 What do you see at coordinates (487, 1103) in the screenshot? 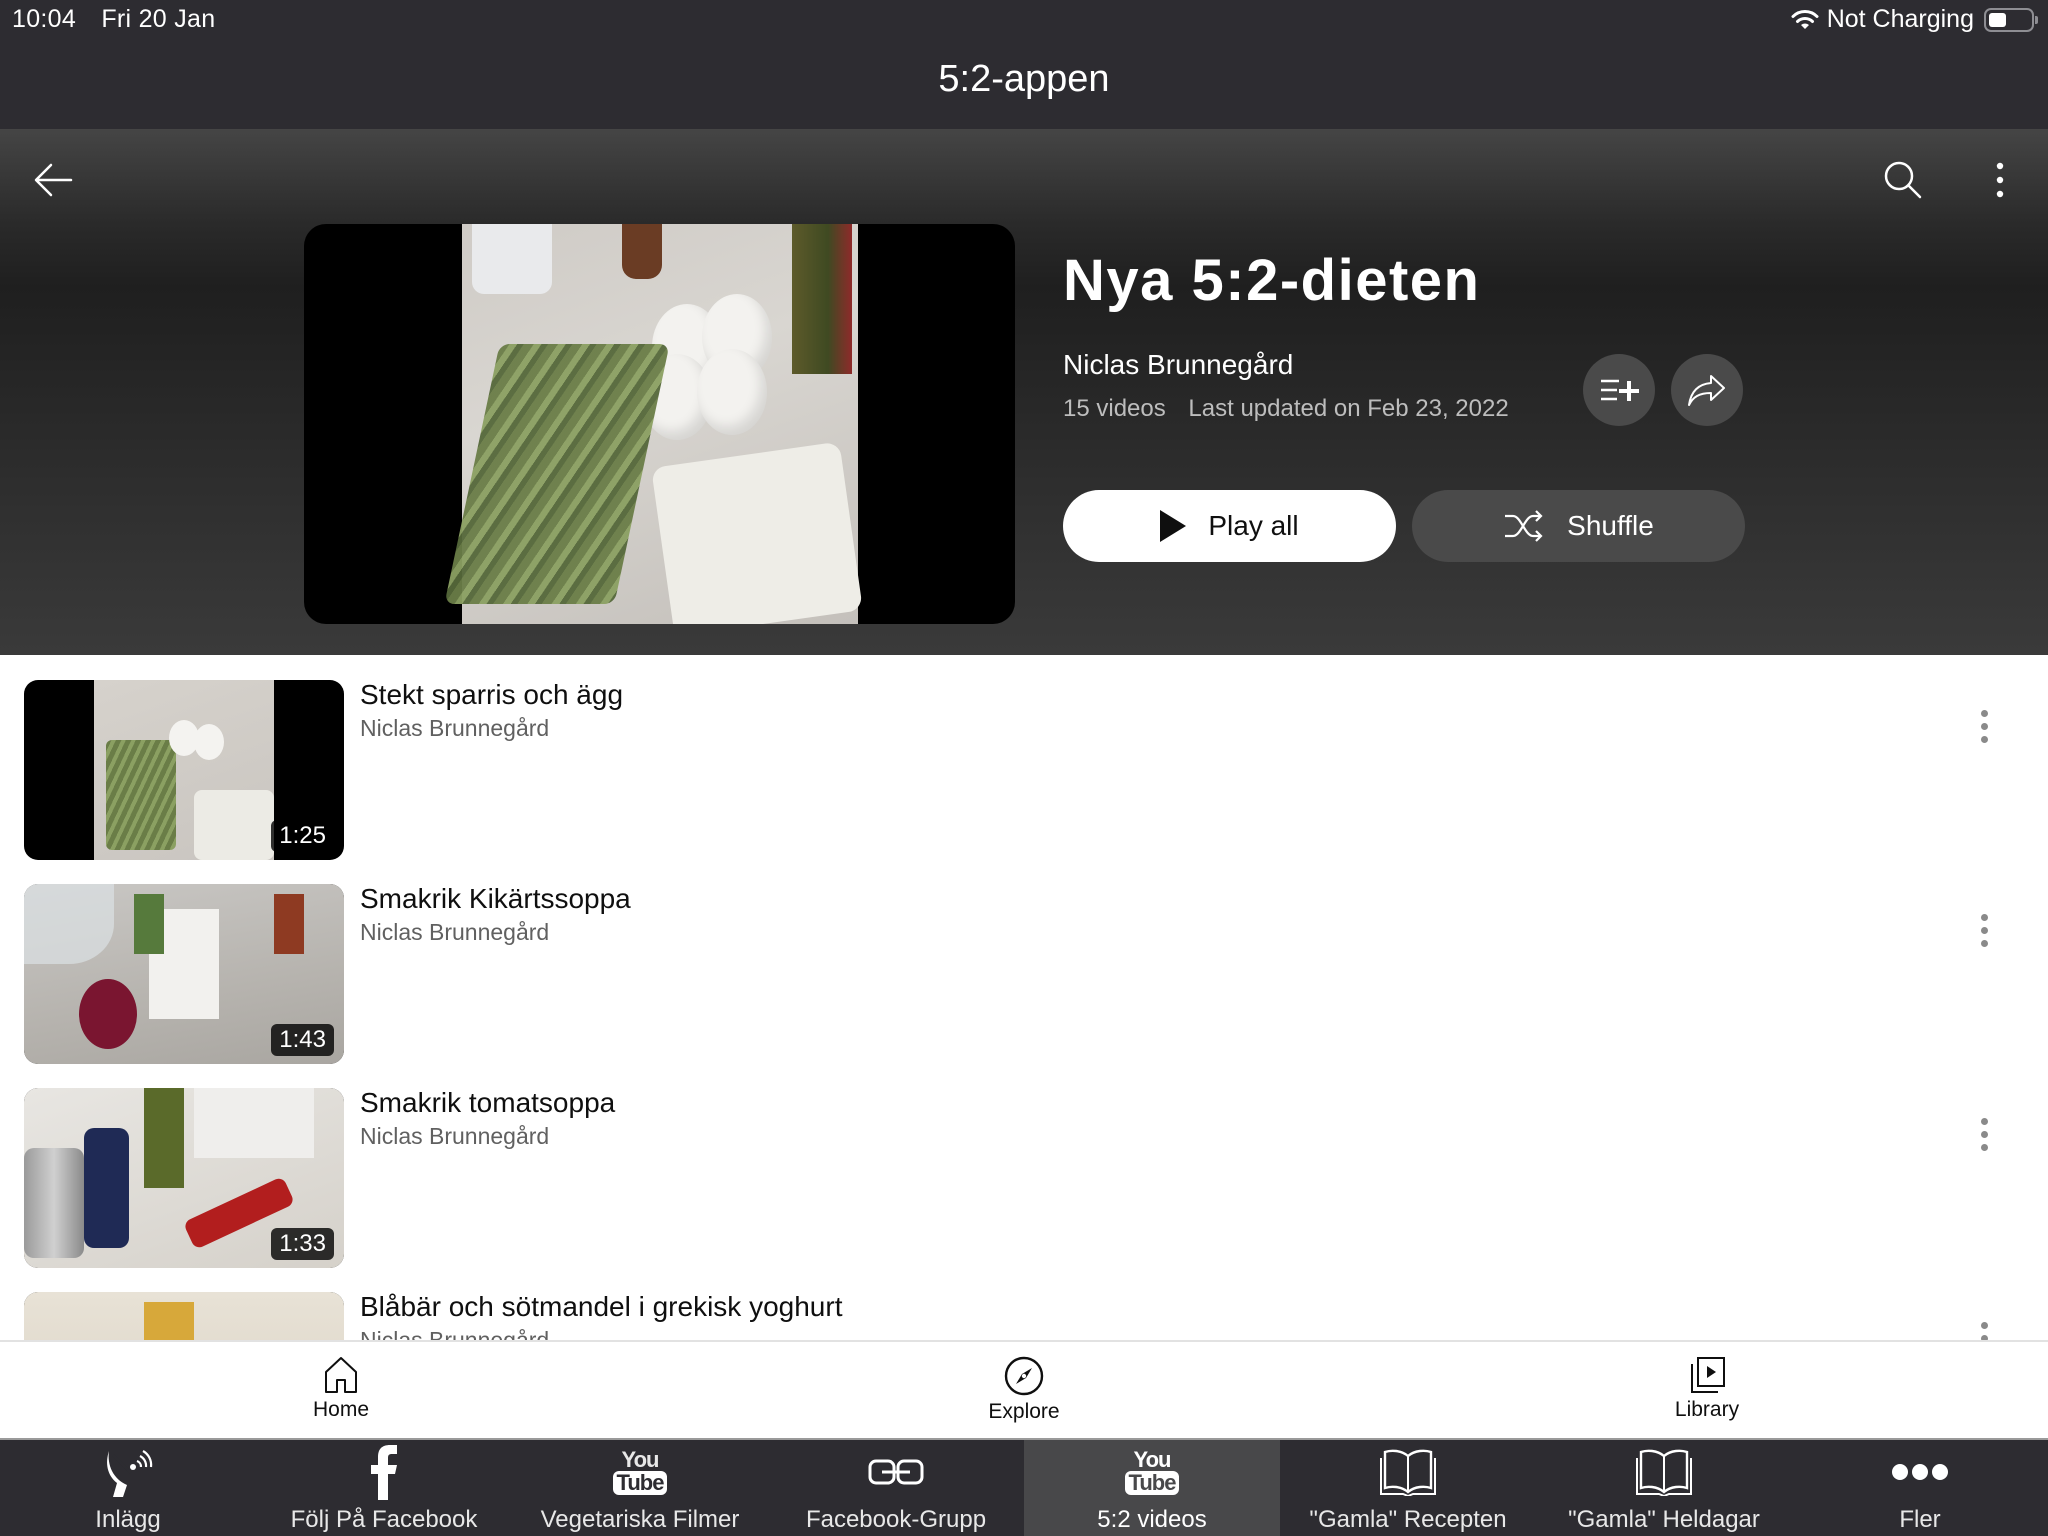
I see `video-title: Smakrik tomatsoppa` at bounding box center [487, 1103].